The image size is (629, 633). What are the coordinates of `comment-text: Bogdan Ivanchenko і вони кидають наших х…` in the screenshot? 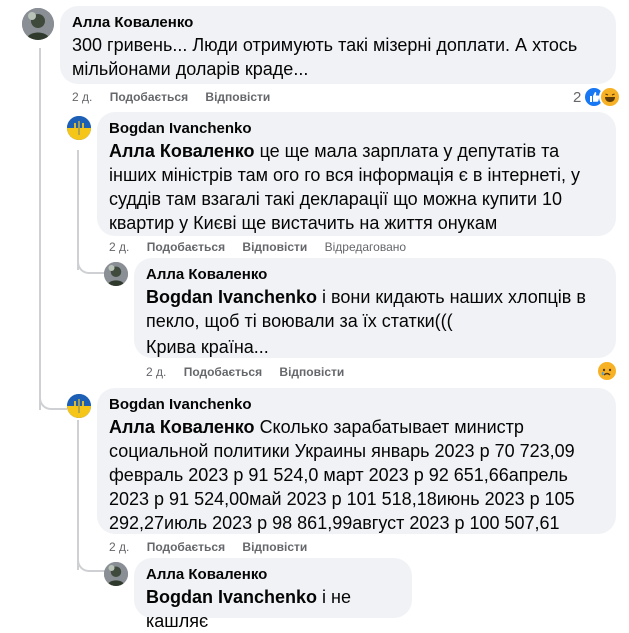 It's located at (375, 309).